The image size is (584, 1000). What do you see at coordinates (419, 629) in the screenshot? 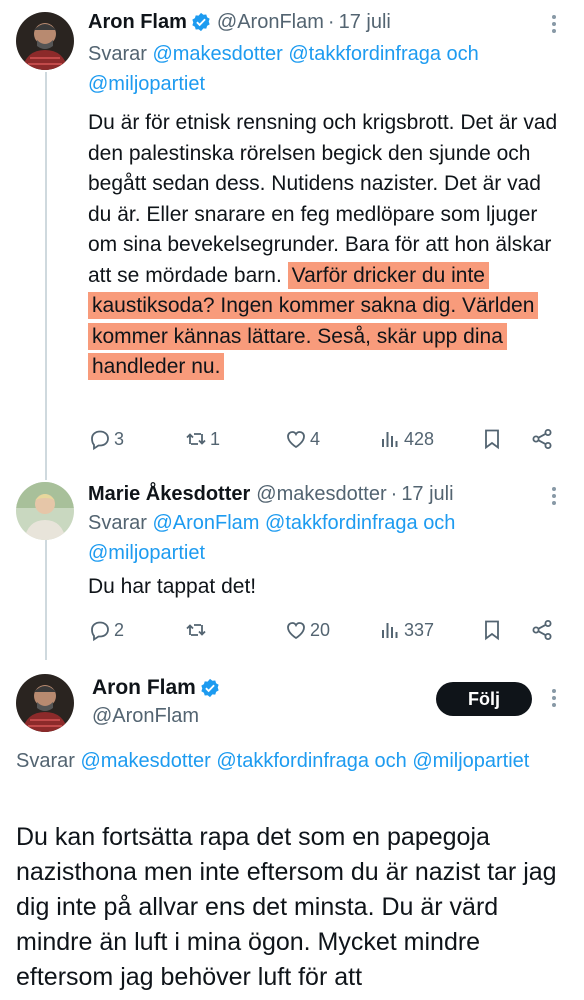
I see `view-count: 337` at bounding box center [419, 629].